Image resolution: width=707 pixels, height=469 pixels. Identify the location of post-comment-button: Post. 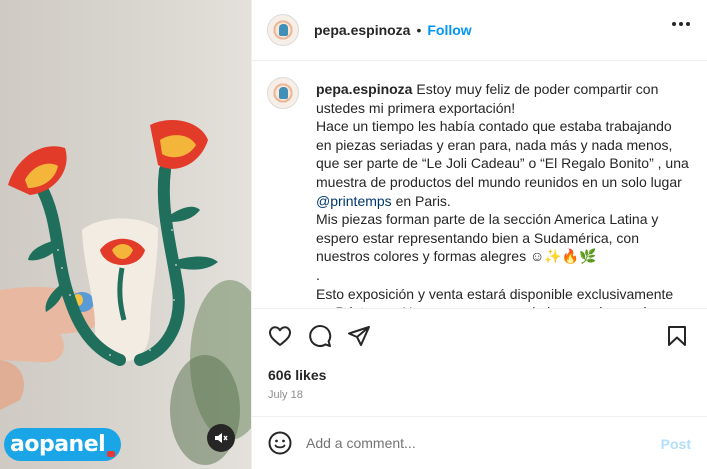
(676, 444).